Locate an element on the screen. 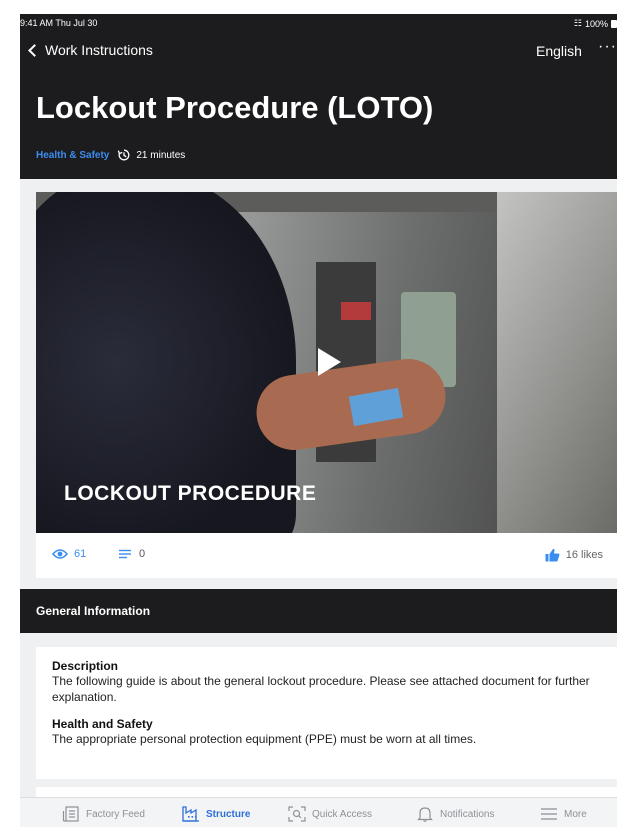 The height and width of the screenshot is (827, 617). section-title: General Information is located at coordinates (93, 611).